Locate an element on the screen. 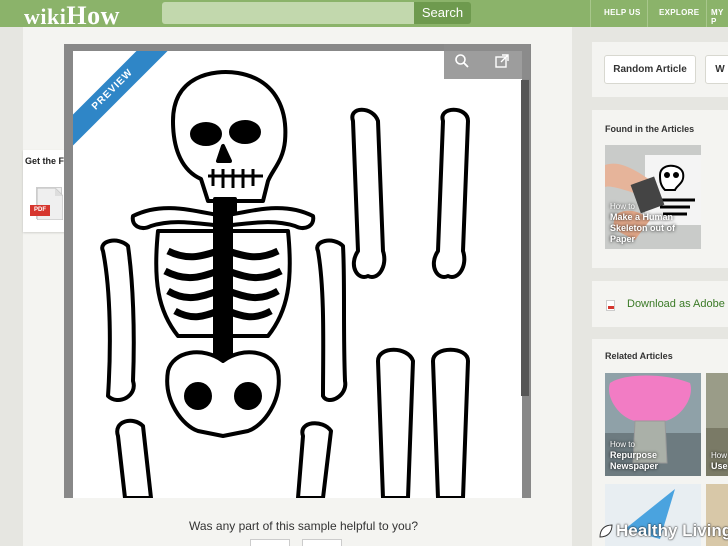 The width and height of the screenshot is (728, 546). pdf-small-icon is located at coordinates (610, 305).